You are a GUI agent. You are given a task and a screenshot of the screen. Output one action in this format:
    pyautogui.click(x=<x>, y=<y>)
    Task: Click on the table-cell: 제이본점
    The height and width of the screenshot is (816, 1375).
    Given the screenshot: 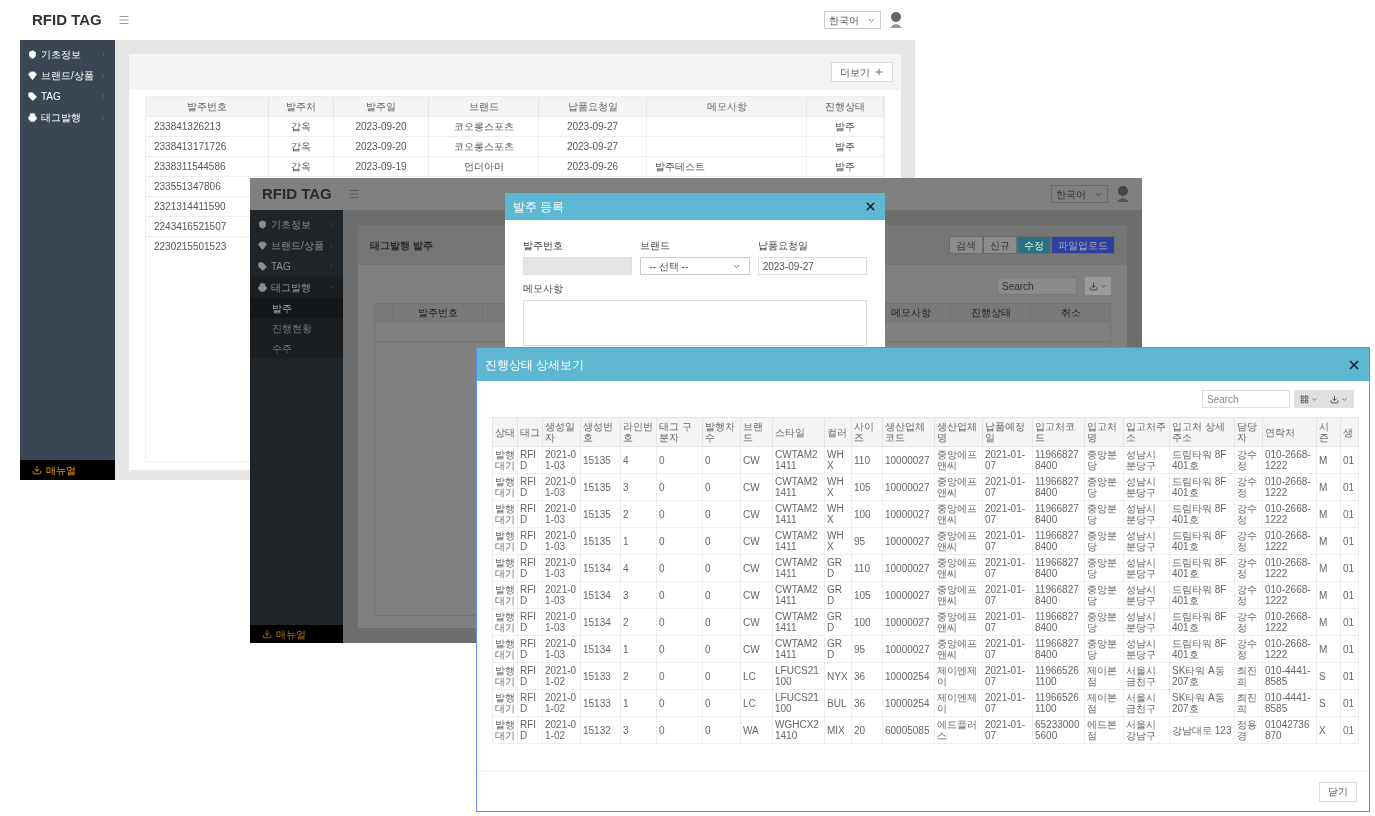 What is the action you would take?
    pyautogui.click(x=1104, y=703)
    